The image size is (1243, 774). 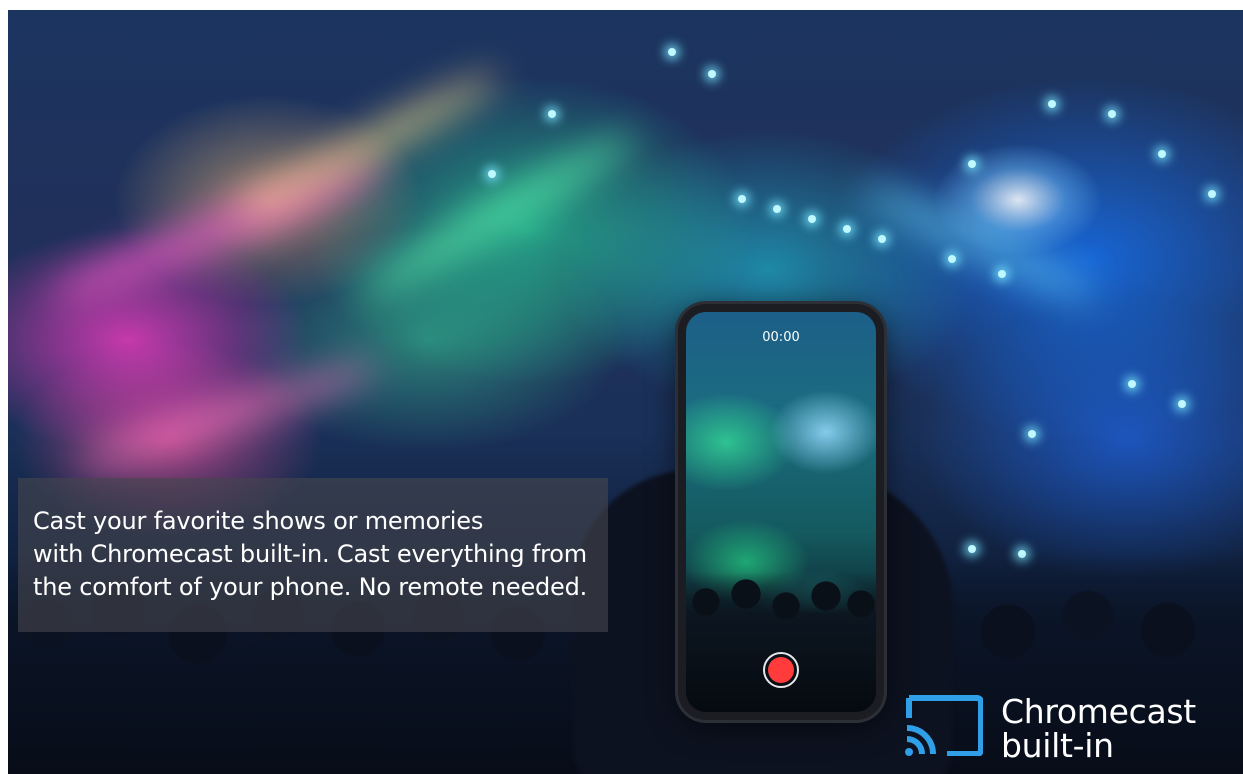 What do you see at coordinates (781, 642) in the screenshot?
I see `screen-crowd` at bounding box center [781, 642].